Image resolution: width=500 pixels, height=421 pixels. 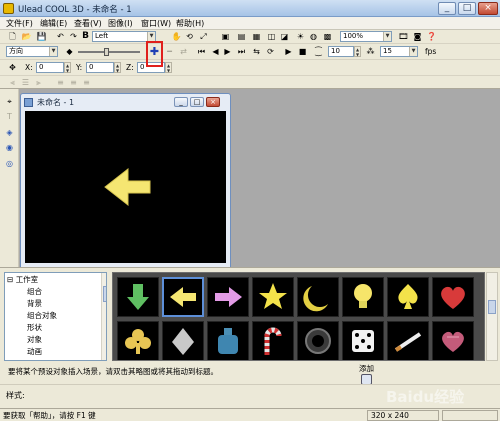 What do you see at coordinates (256, 36) in the screenshot?
I see `frame-icon: ▦` at bounding box center [256, 36].